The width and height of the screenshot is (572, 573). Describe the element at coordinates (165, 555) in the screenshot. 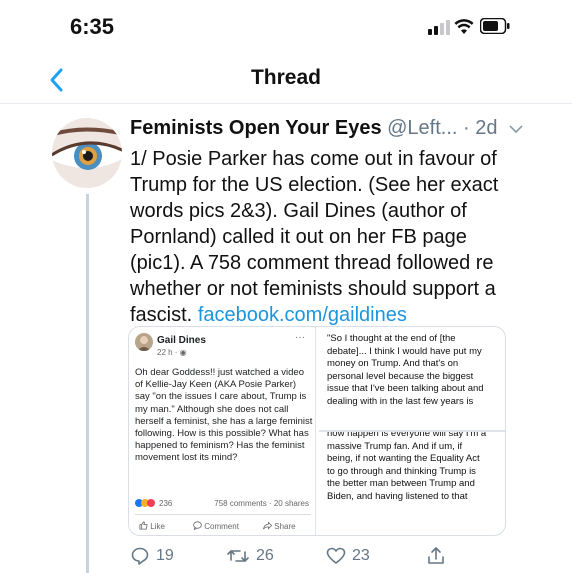

I see `reply-count: 19` at that location.